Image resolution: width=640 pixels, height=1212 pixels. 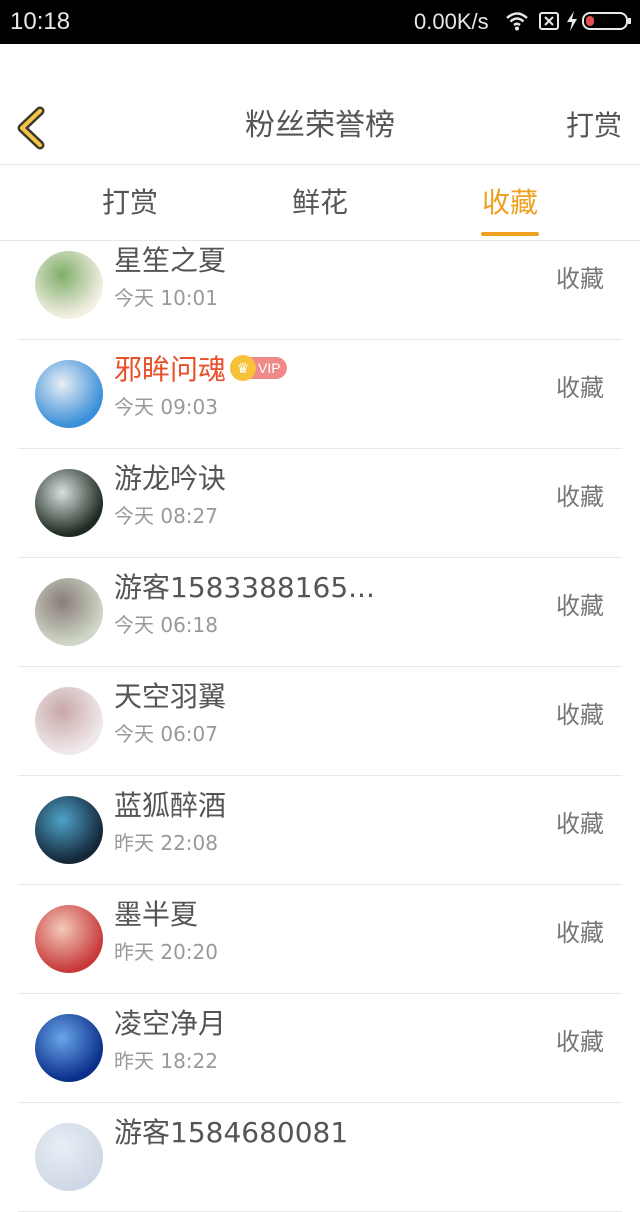 I want to click on user-name: 天空羽翼, so click(x=170, y=697).